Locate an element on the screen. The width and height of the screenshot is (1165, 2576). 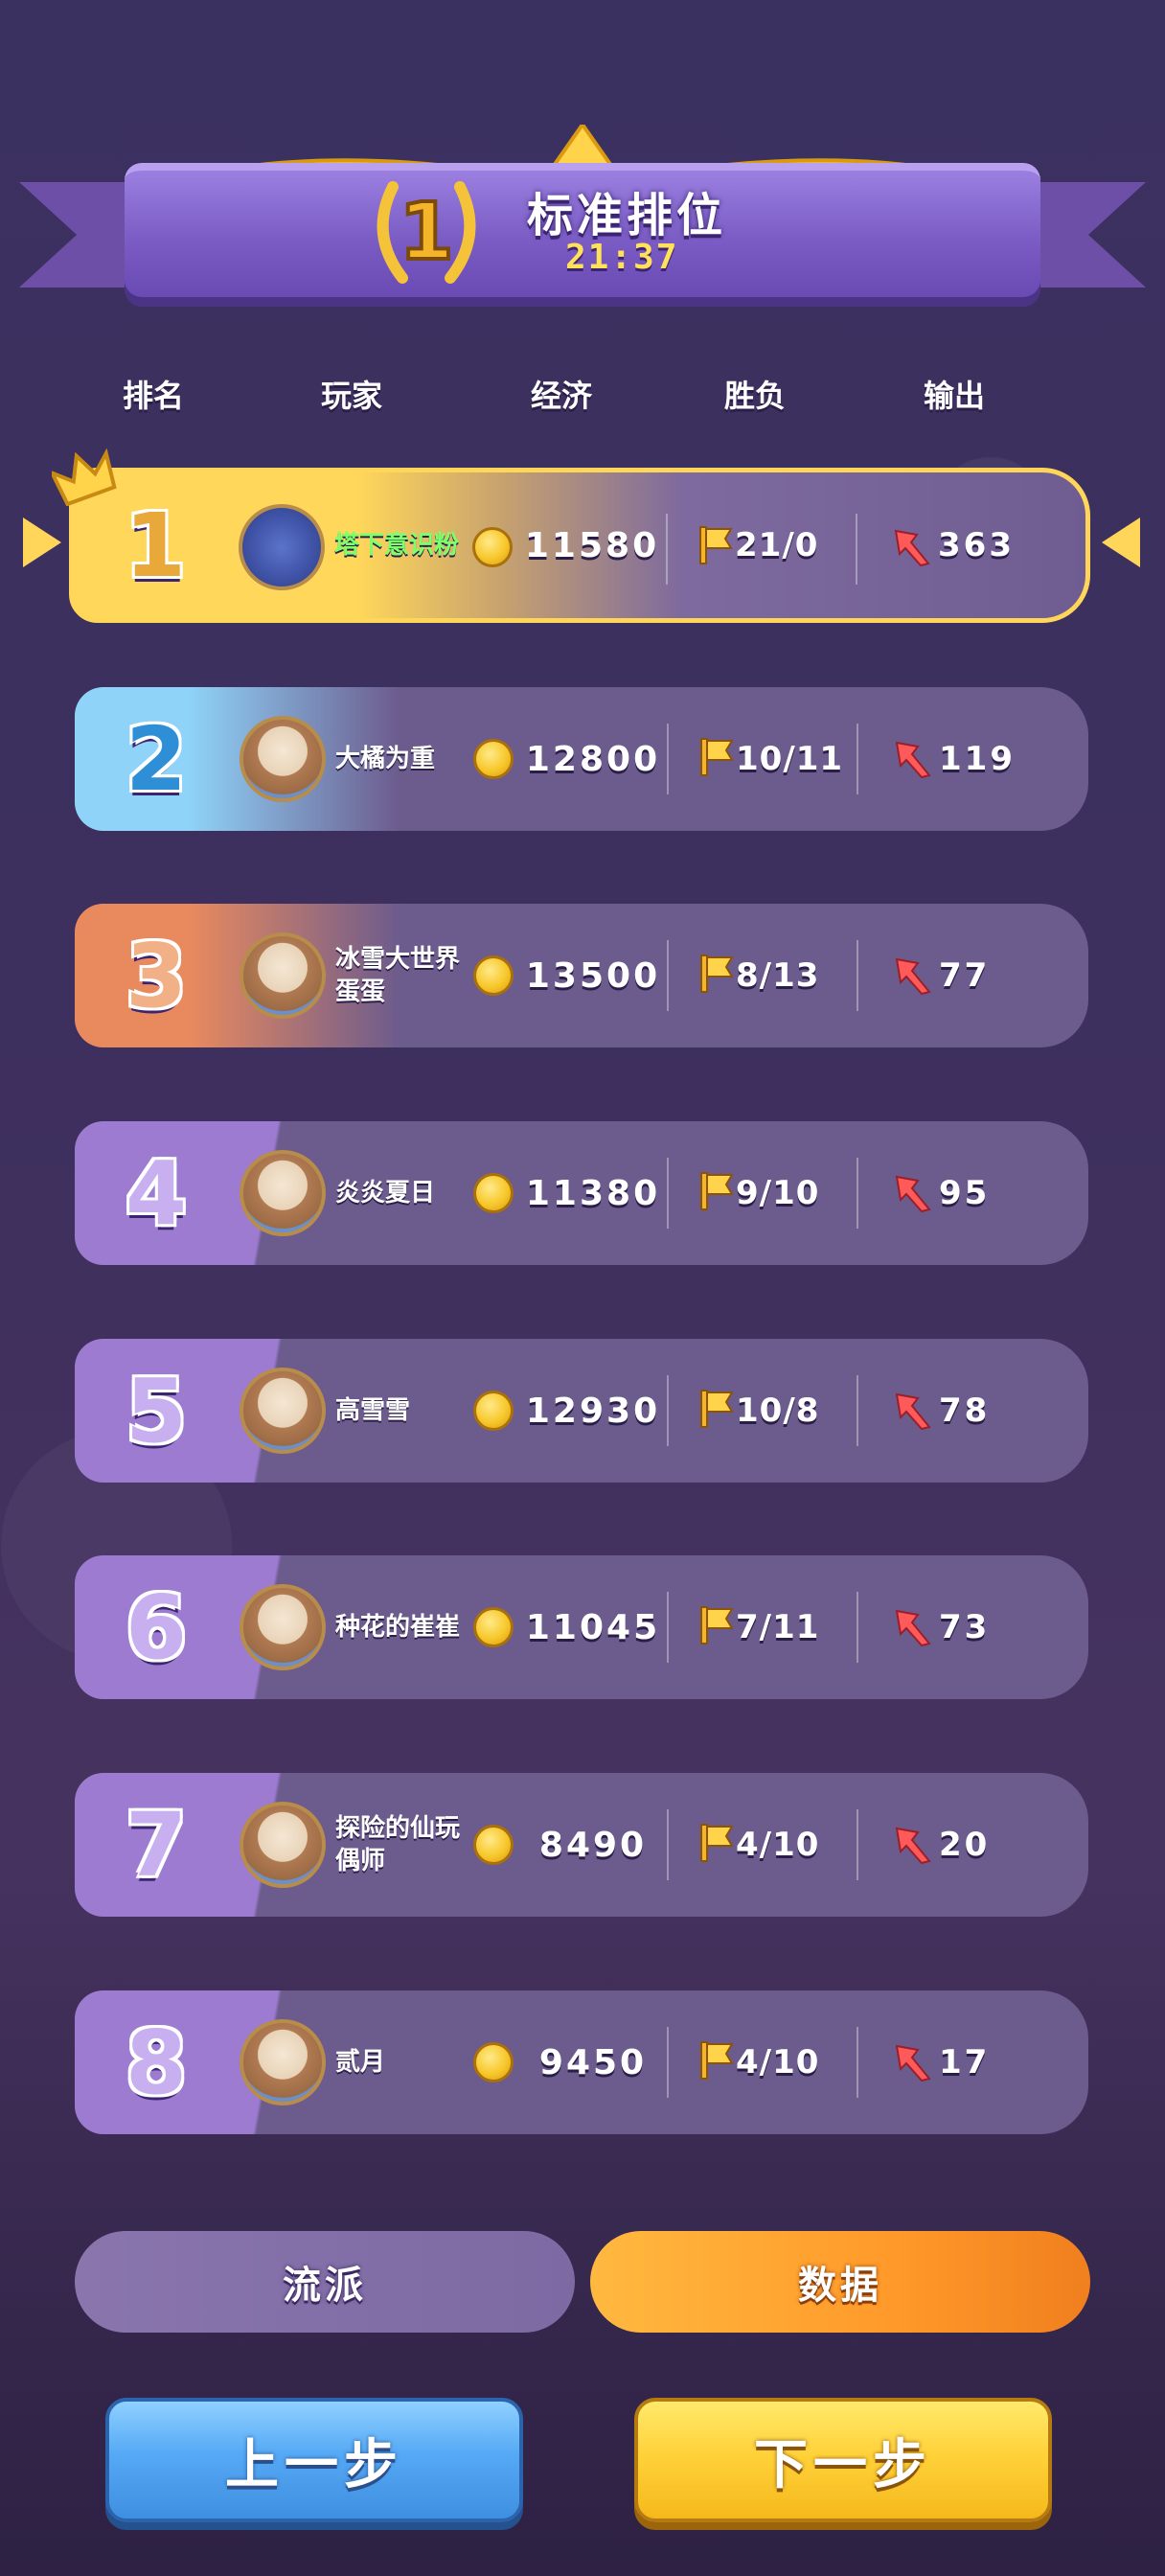
ranking-row: 1 塔下意识粉 11580 21/0 363 is located at coordinates (580, 545).